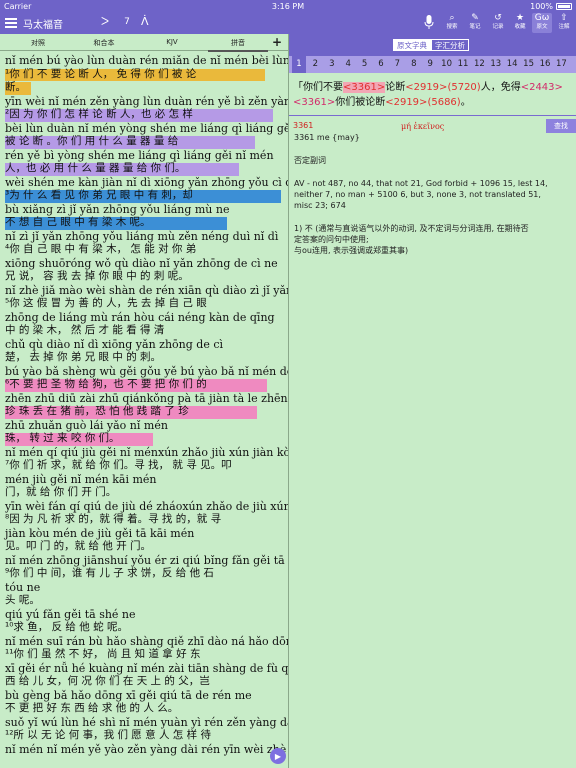  What do you see at coordinates (463, 64) in the screenshot?
I see `verse-number-11: 11` at bounding box center [463, 64].